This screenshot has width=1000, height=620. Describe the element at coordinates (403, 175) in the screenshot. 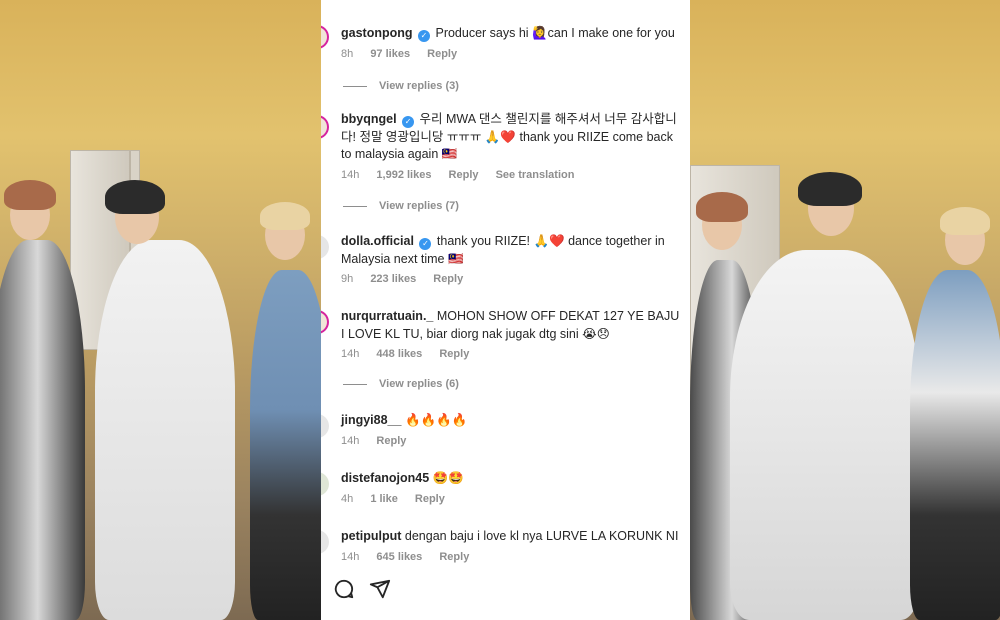

I see `comment-likes: 1,992 likes` at that location.